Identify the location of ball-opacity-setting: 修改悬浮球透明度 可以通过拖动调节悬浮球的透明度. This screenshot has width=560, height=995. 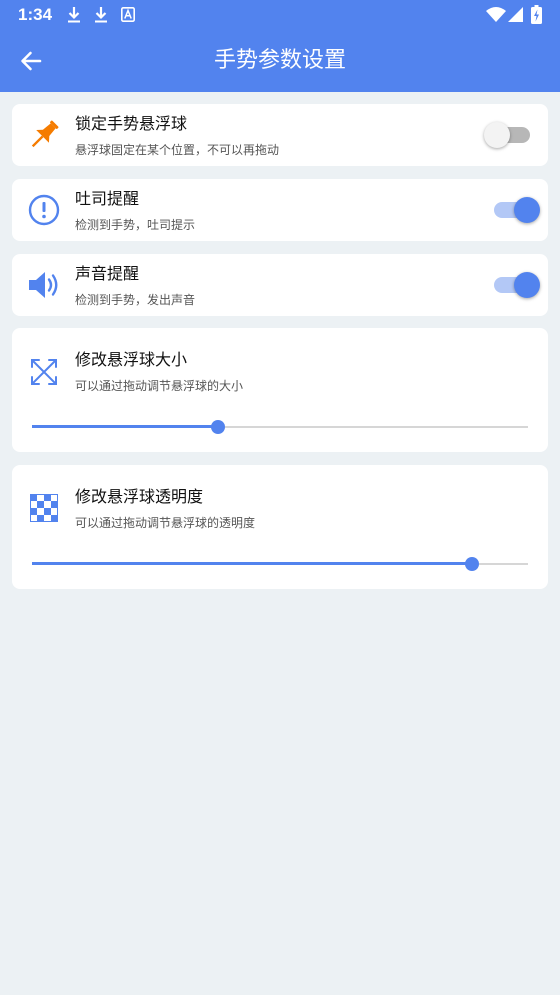
(280, 527).